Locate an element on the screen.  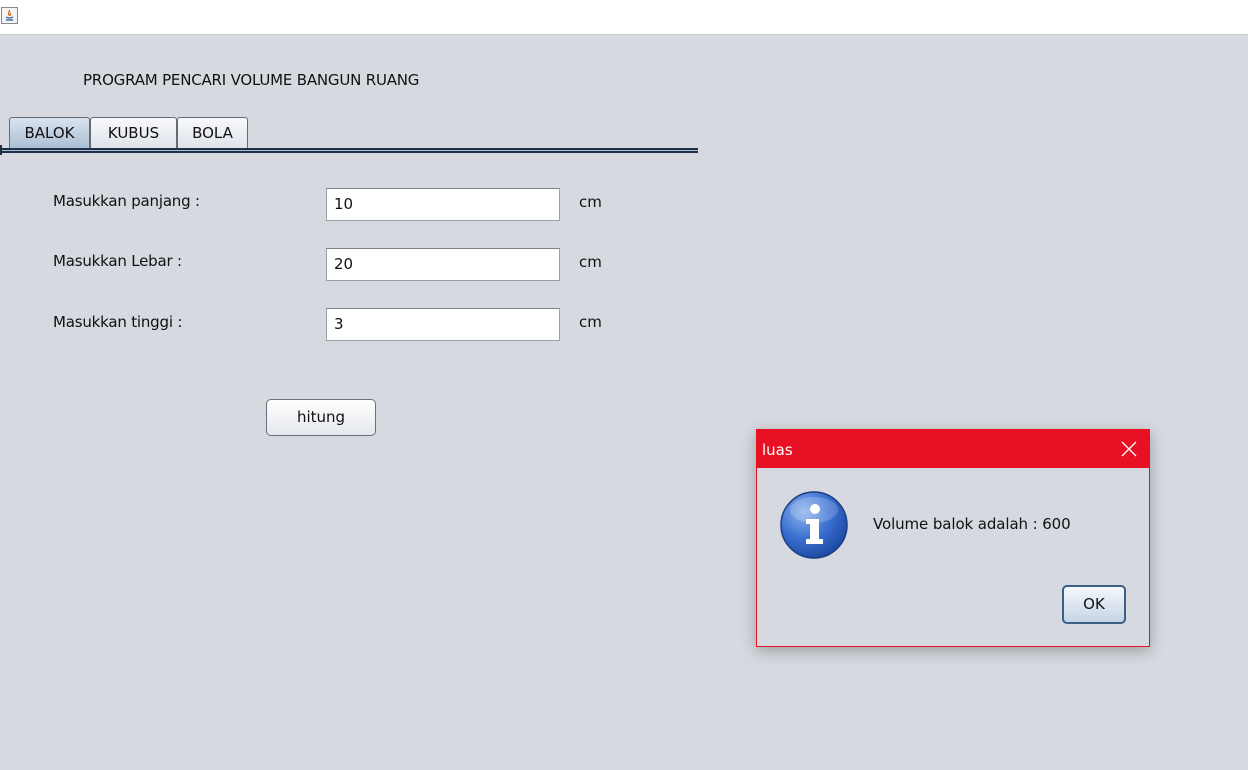
java-app-icon is located at coordinates (9, 15).